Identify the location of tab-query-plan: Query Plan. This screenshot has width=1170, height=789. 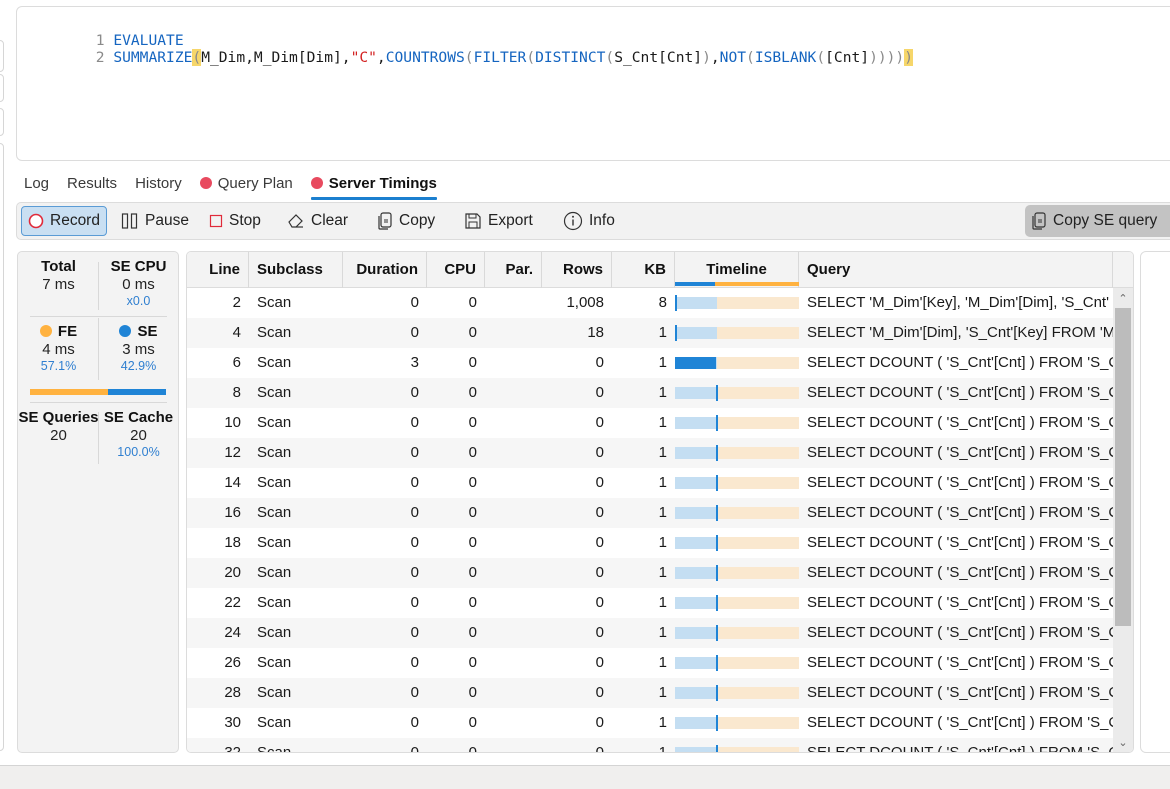
(246, 183).